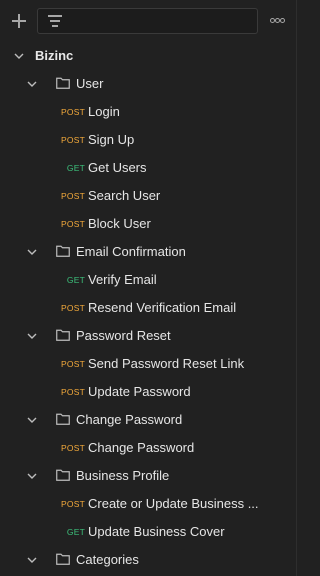 This screenshot has width=320, height=576. I want to click on folder-label: Email Confirmation, so click(131, 251).